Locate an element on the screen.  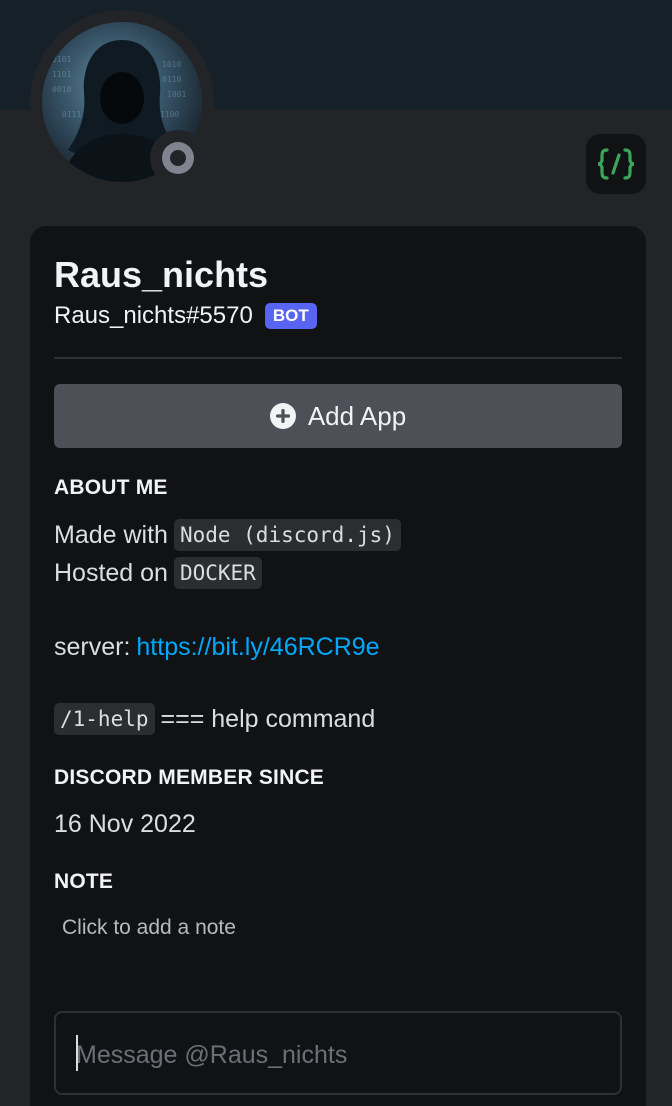
server-label: server: is located at coordinates (92, 646).